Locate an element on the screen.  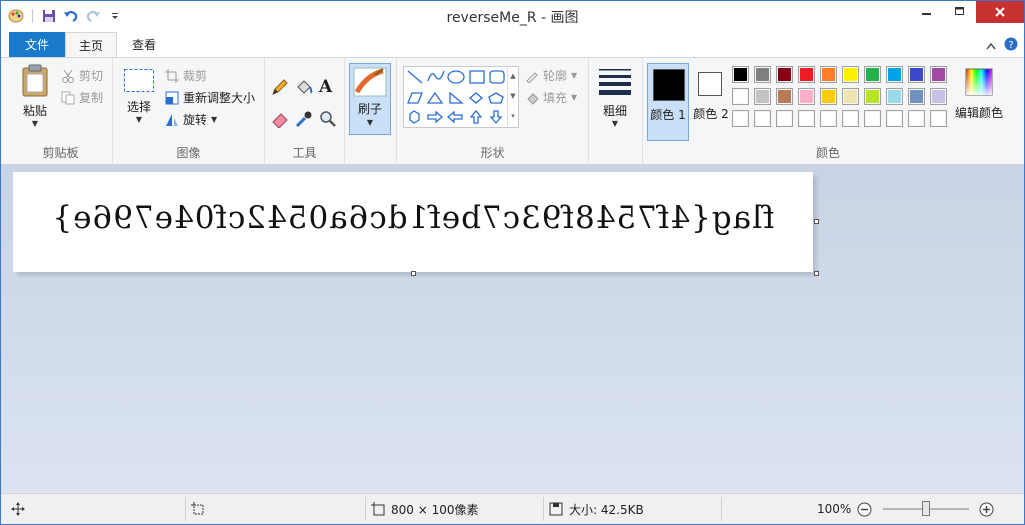
image-group: 选择 ▼ 裁剪 重新调整大小 旋转 ▼ 图像 is located at coordinates (189, 111).